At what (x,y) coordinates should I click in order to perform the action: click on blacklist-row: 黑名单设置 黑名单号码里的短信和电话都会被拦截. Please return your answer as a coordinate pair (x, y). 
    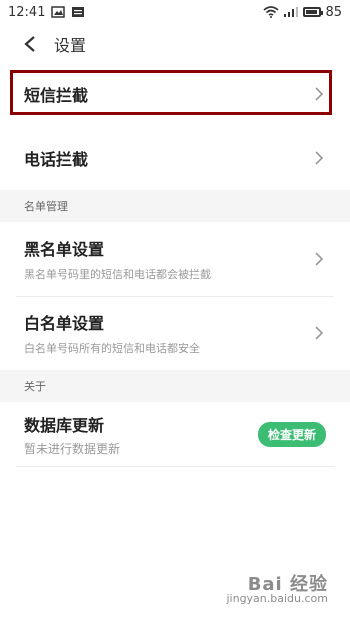
    Looking at the image, I should click on (175, 259).